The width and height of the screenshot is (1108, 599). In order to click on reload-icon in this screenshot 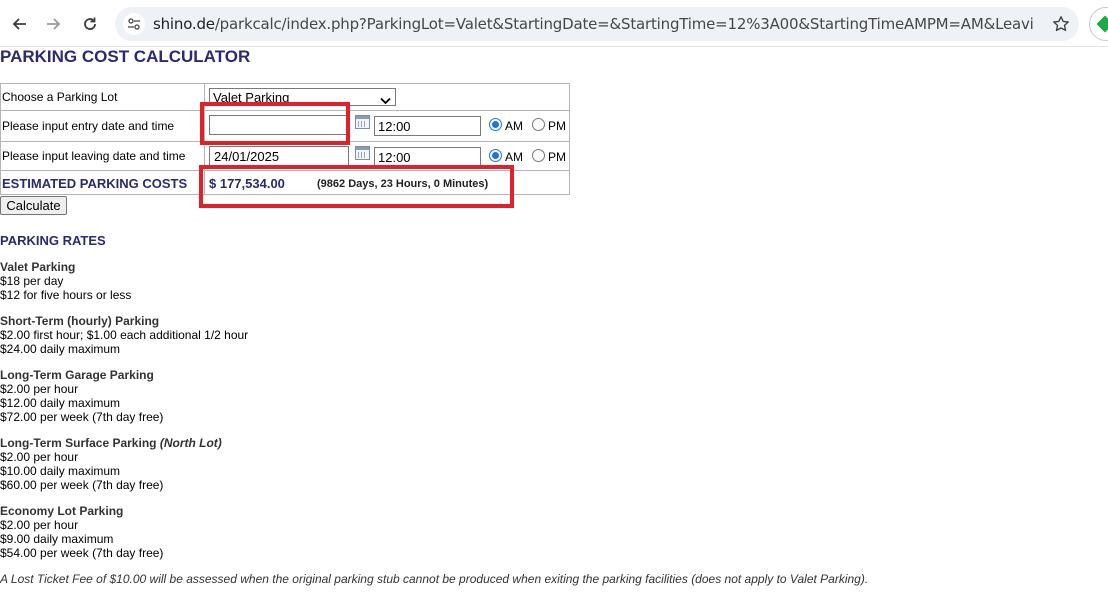, I will do `click(90, 24)`.